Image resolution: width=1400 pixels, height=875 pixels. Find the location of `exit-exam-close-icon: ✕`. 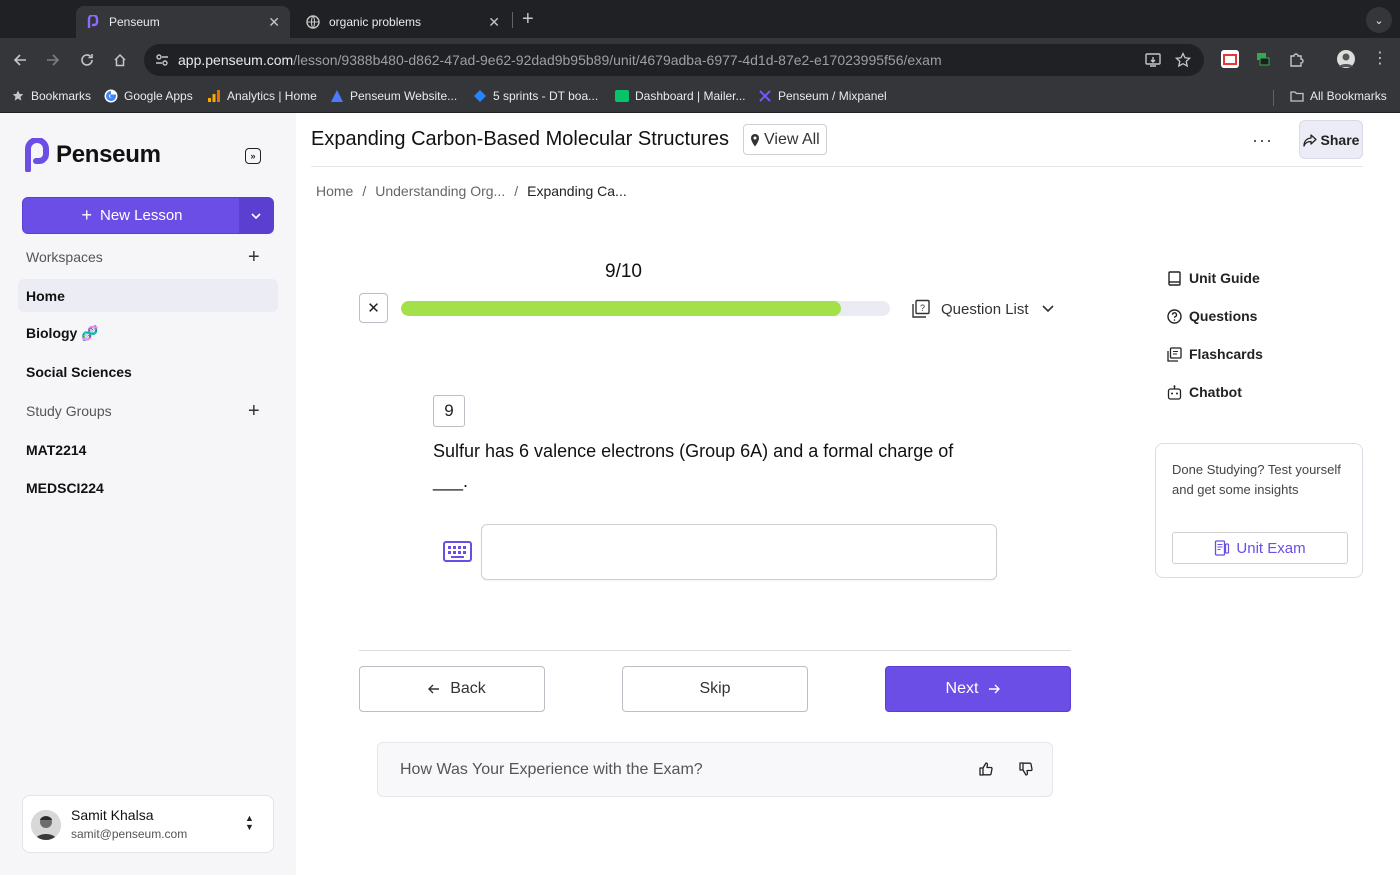

exit-exam-close-icon: ✕ is located at coordinates (373, 308).